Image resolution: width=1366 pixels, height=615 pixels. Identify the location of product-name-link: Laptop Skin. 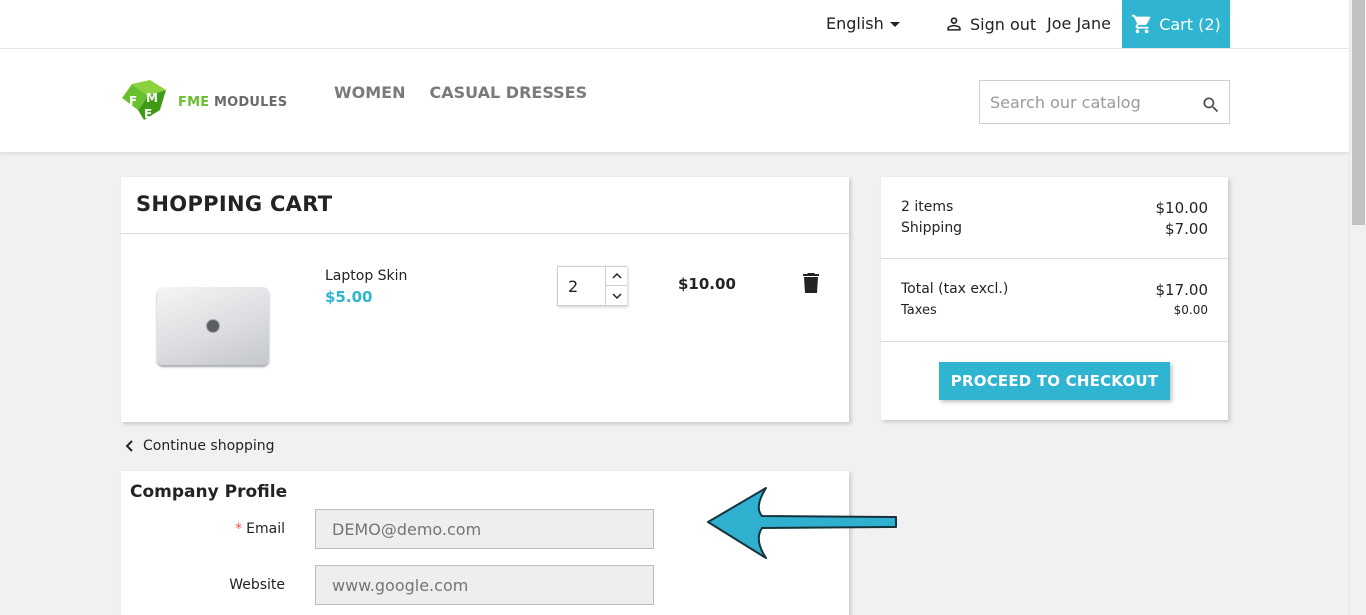
(366, 276).